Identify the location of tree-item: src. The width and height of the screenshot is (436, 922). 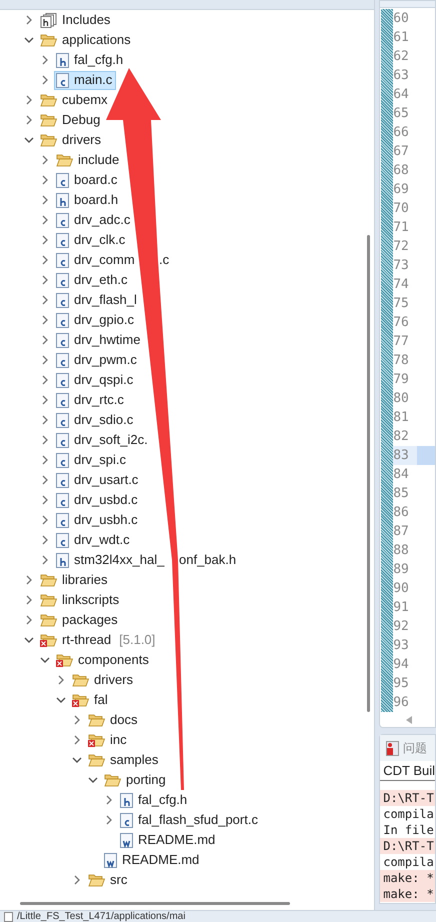
(109, 880).